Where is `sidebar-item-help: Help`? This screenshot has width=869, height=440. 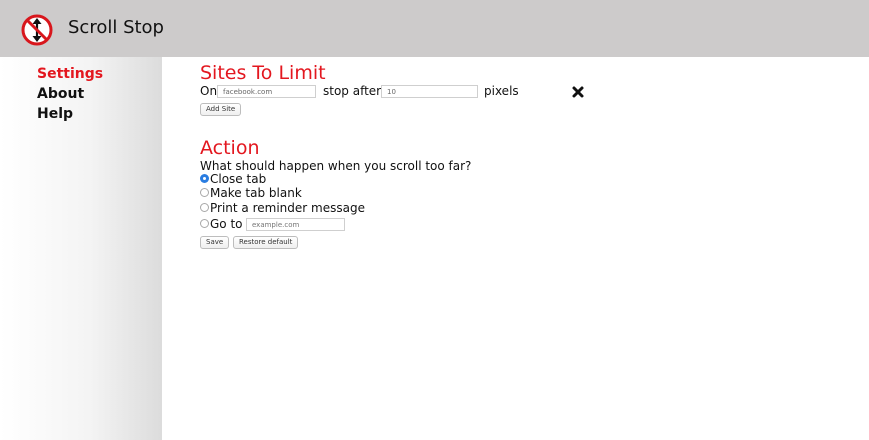
sidebar-item-help: Help is located at coordinates (55, 114).